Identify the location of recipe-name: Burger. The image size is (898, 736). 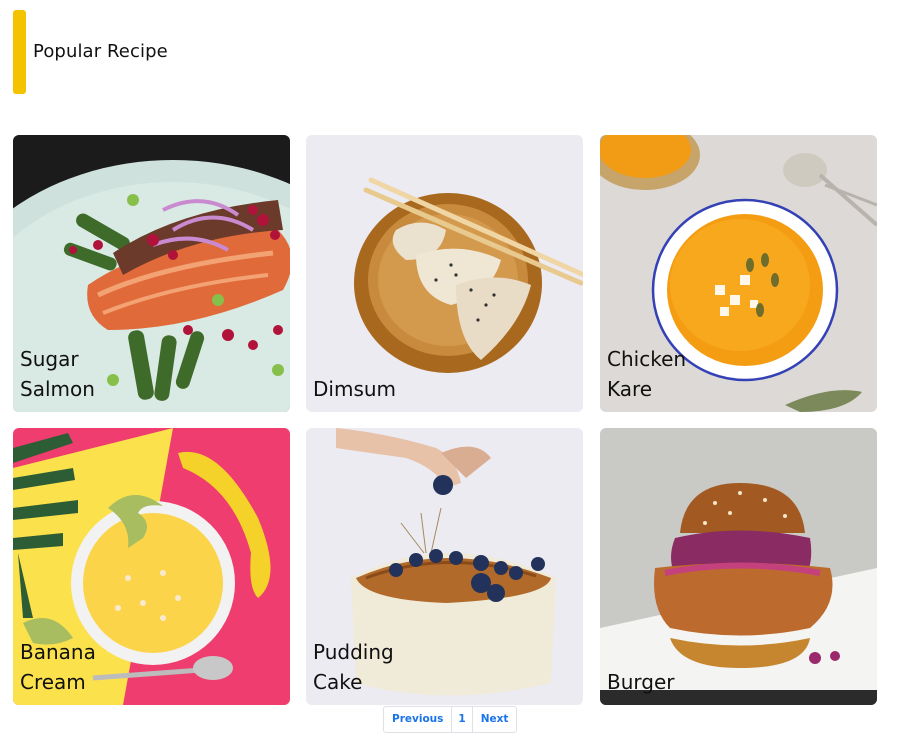
(641, 682).